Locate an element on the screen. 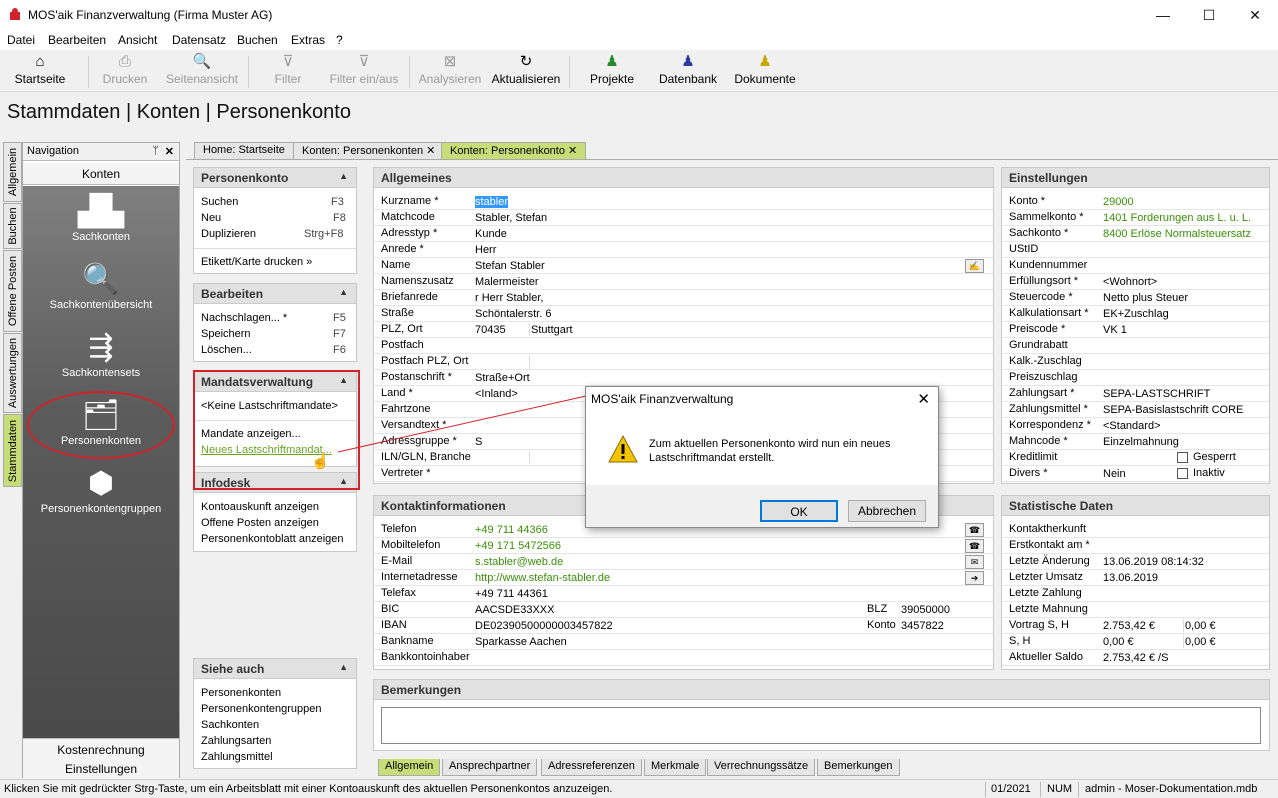 The width and height of the screenshot is (1278, 798). close-icon: ✕ is located at coordinates (169, 151).